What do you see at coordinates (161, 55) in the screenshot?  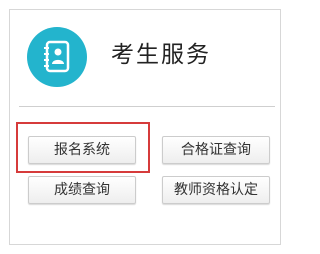 I see `page-title: 考生服务` at bounding box center [161, 55].